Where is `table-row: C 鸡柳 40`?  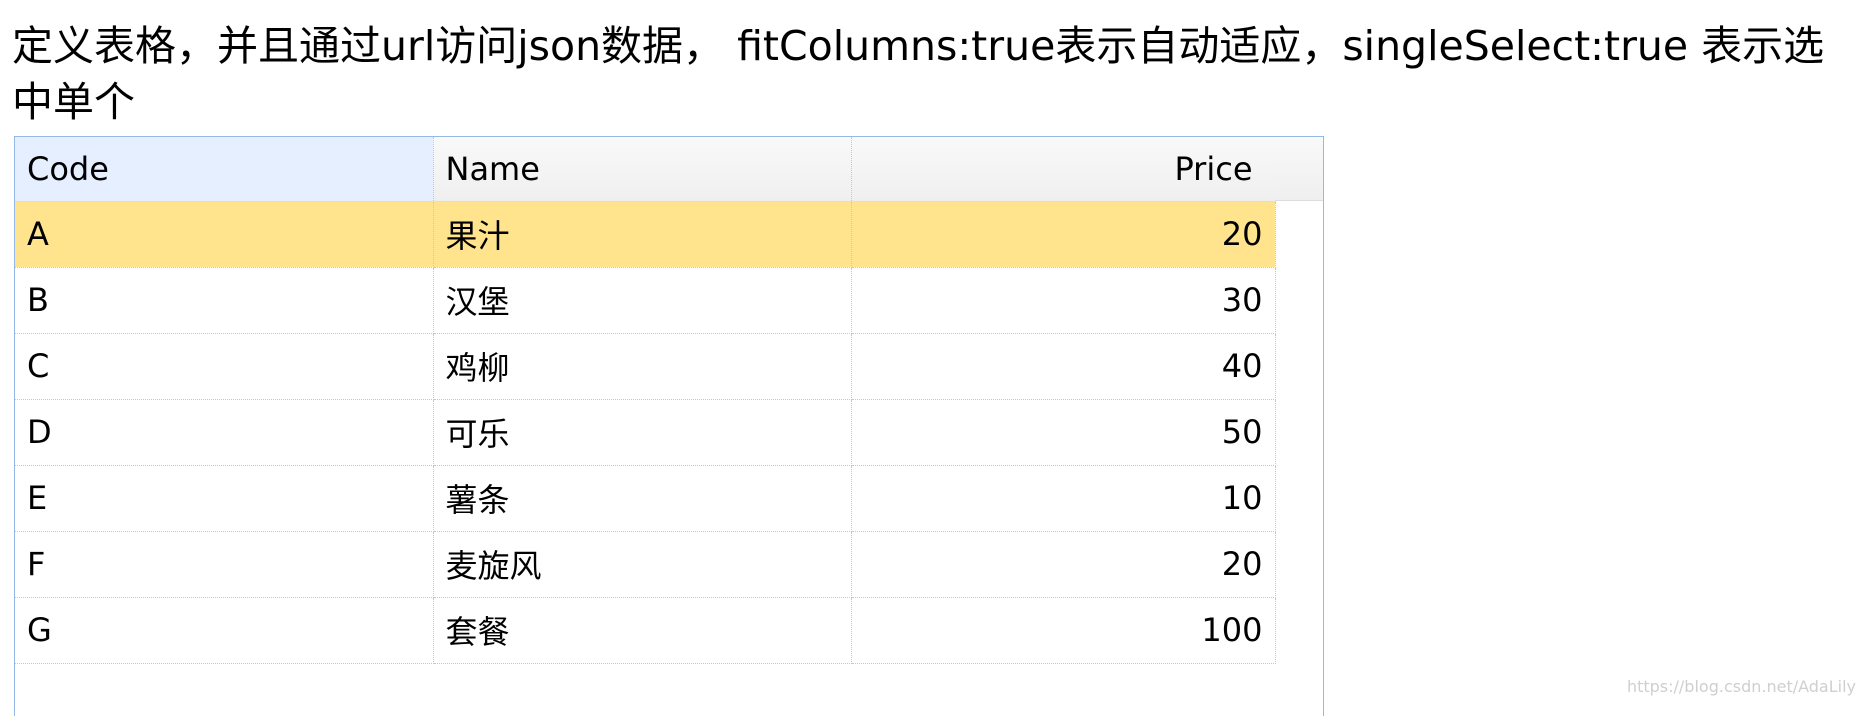
table-row: C 鸡柳 40 is located at coordinates (645, 366).